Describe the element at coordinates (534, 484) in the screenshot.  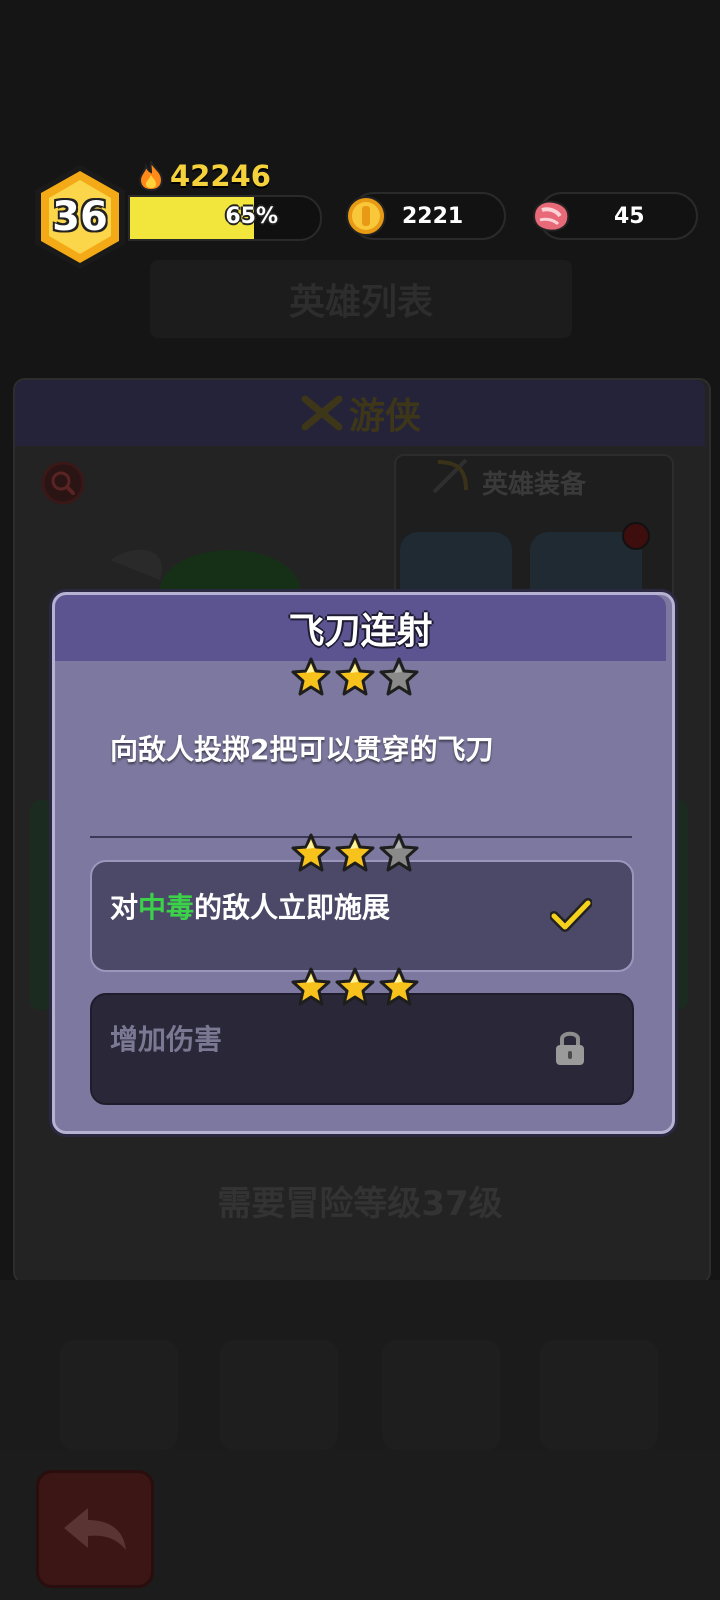
I see `equipment-label: 英雄装备` at that location.